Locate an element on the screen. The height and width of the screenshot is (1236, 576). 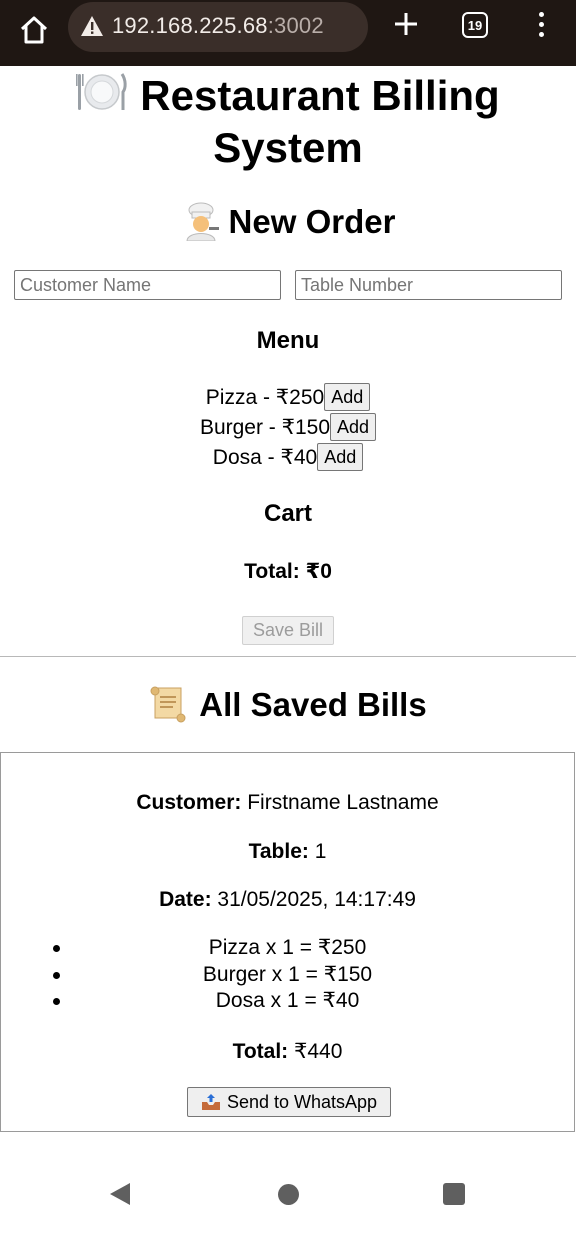
customer-name-input is located at coordinates (147, 285).